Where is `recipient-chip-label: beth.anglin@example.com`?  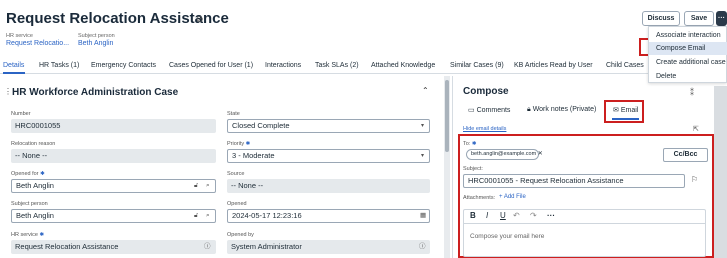
recipient-chip-label: beth.anglin@example.com is located at coordinates (504, 154).